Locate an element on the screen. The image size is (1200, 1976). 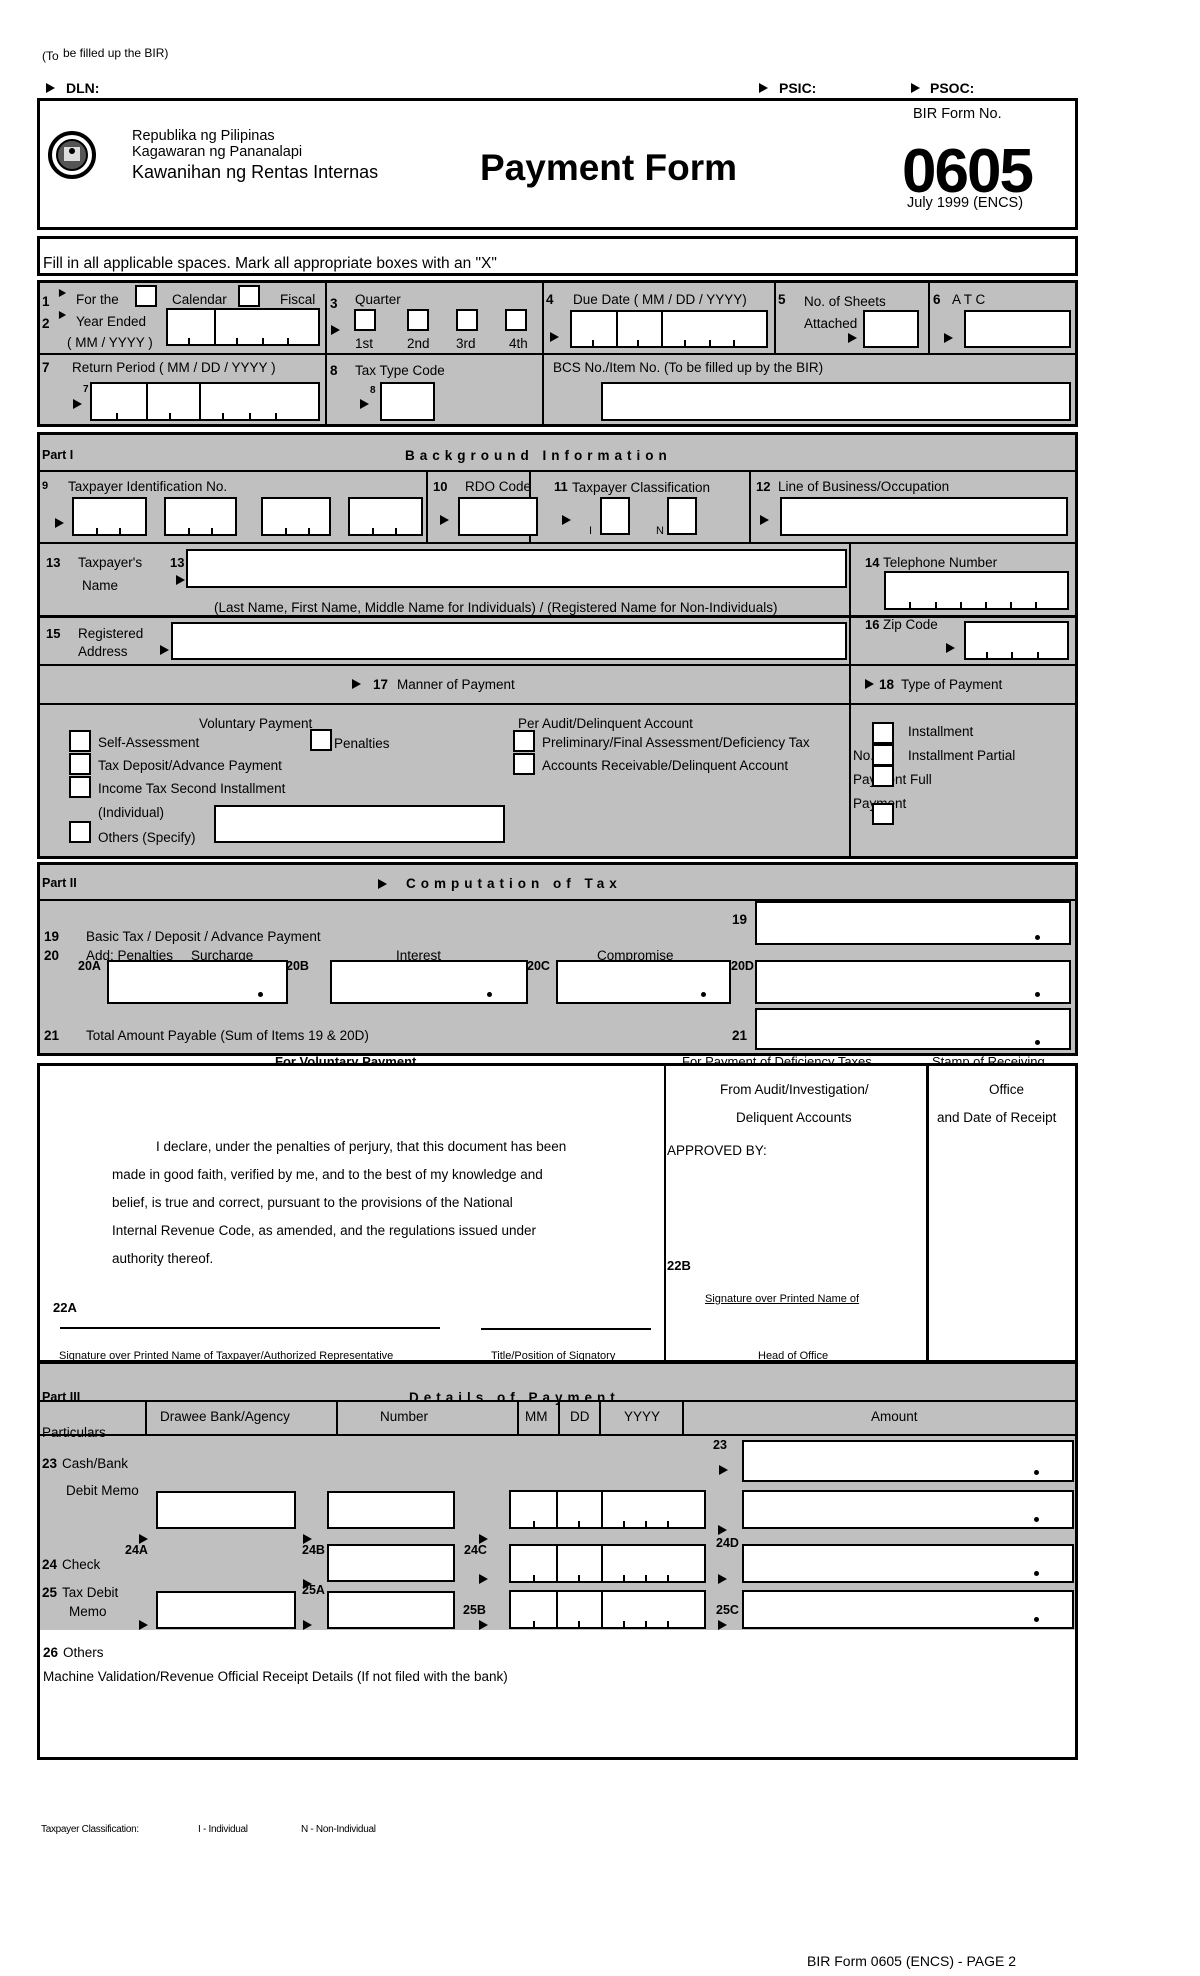
total-amount-payable-input is located at coordinates (913, 1029).